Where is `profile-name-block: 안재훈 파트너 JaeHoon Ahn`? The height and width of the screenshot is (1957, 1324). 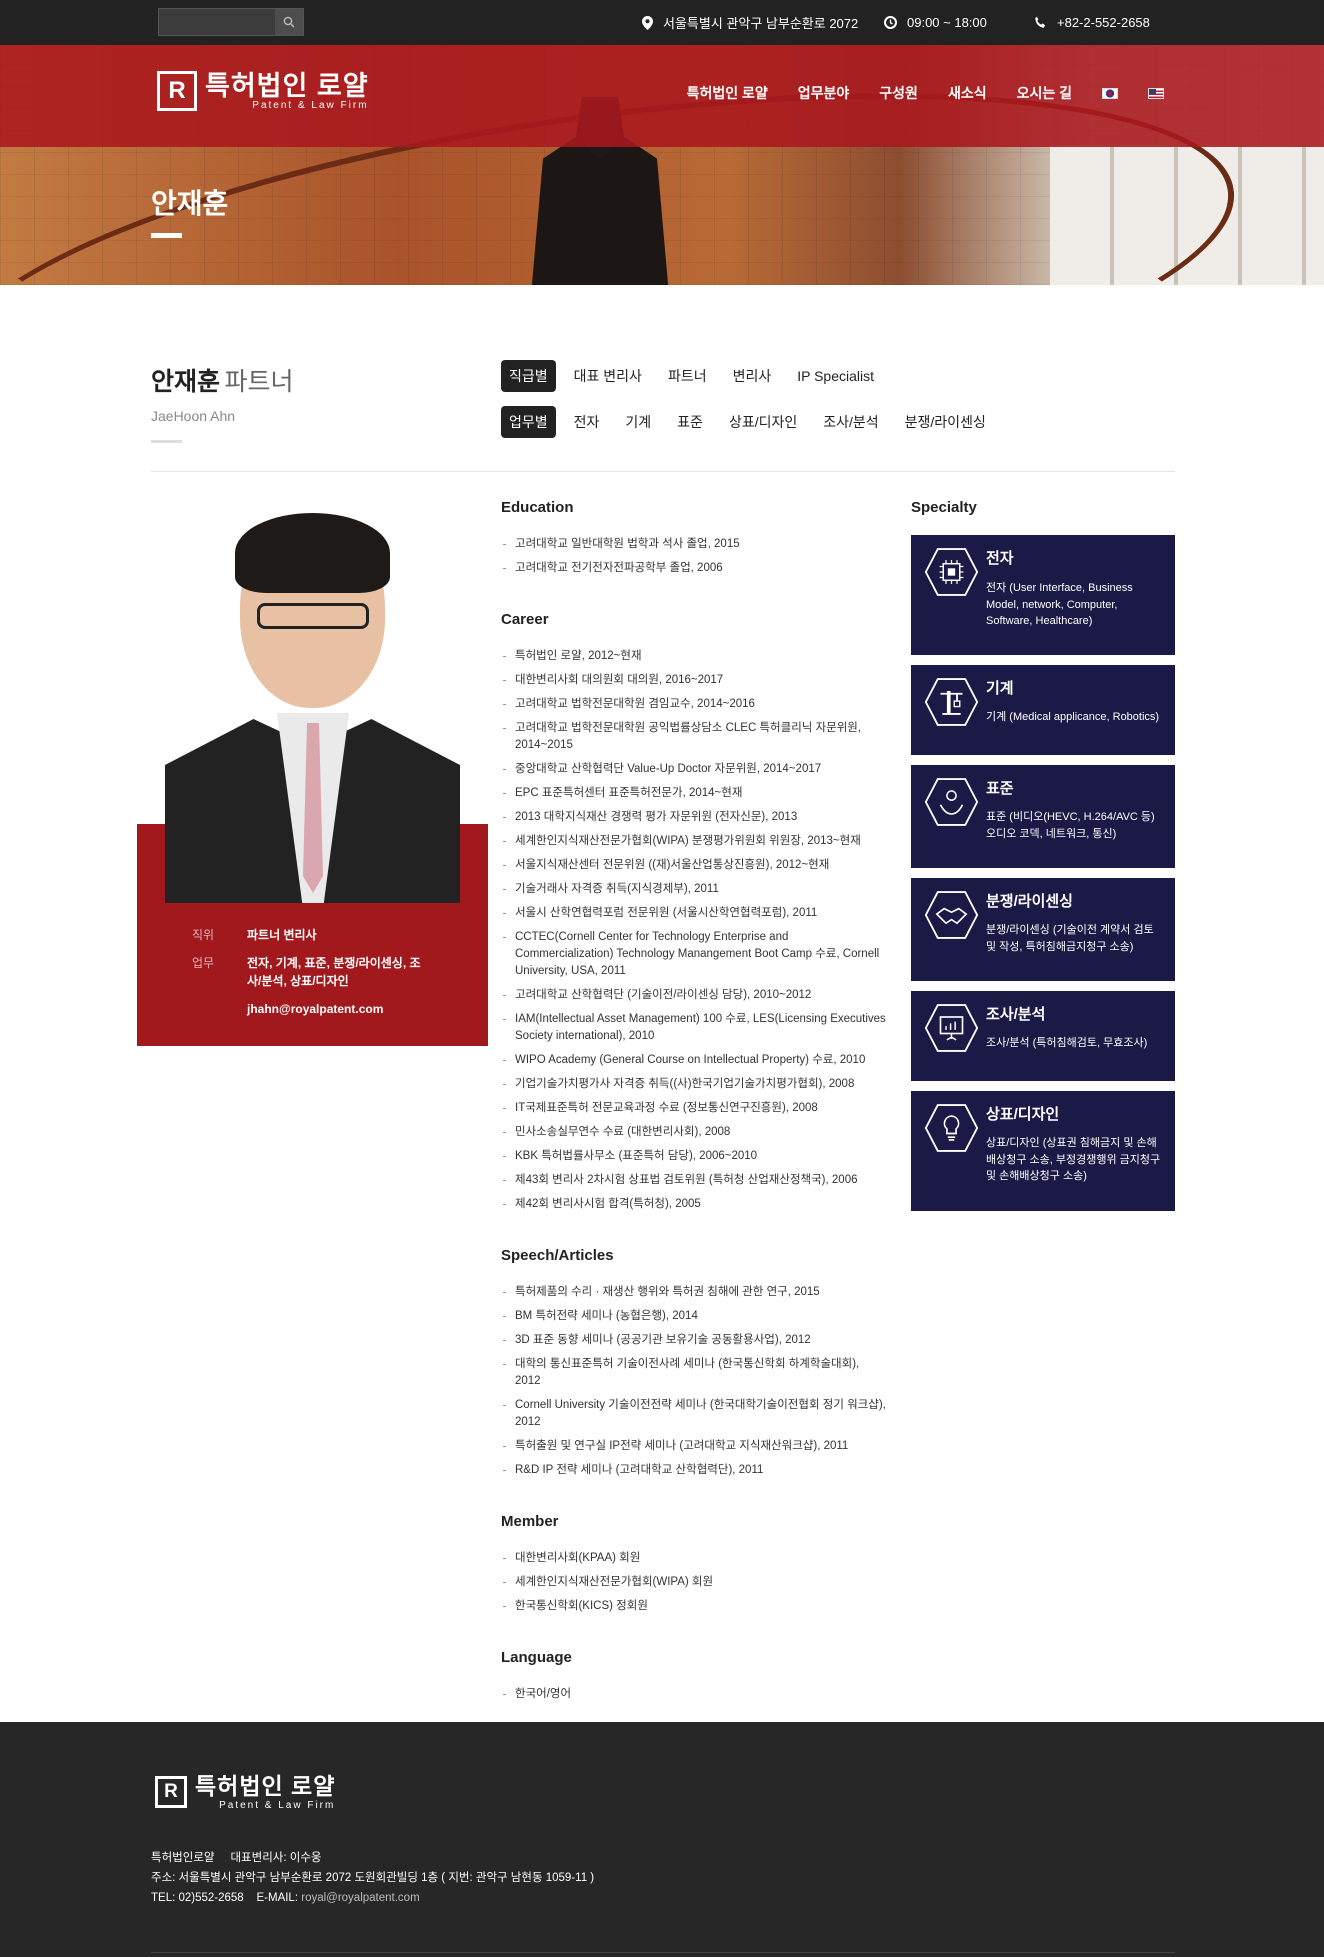 profile-name-block: 안재훈 파트너 JaeHoon Ahn is located at coordinates (222, 402).